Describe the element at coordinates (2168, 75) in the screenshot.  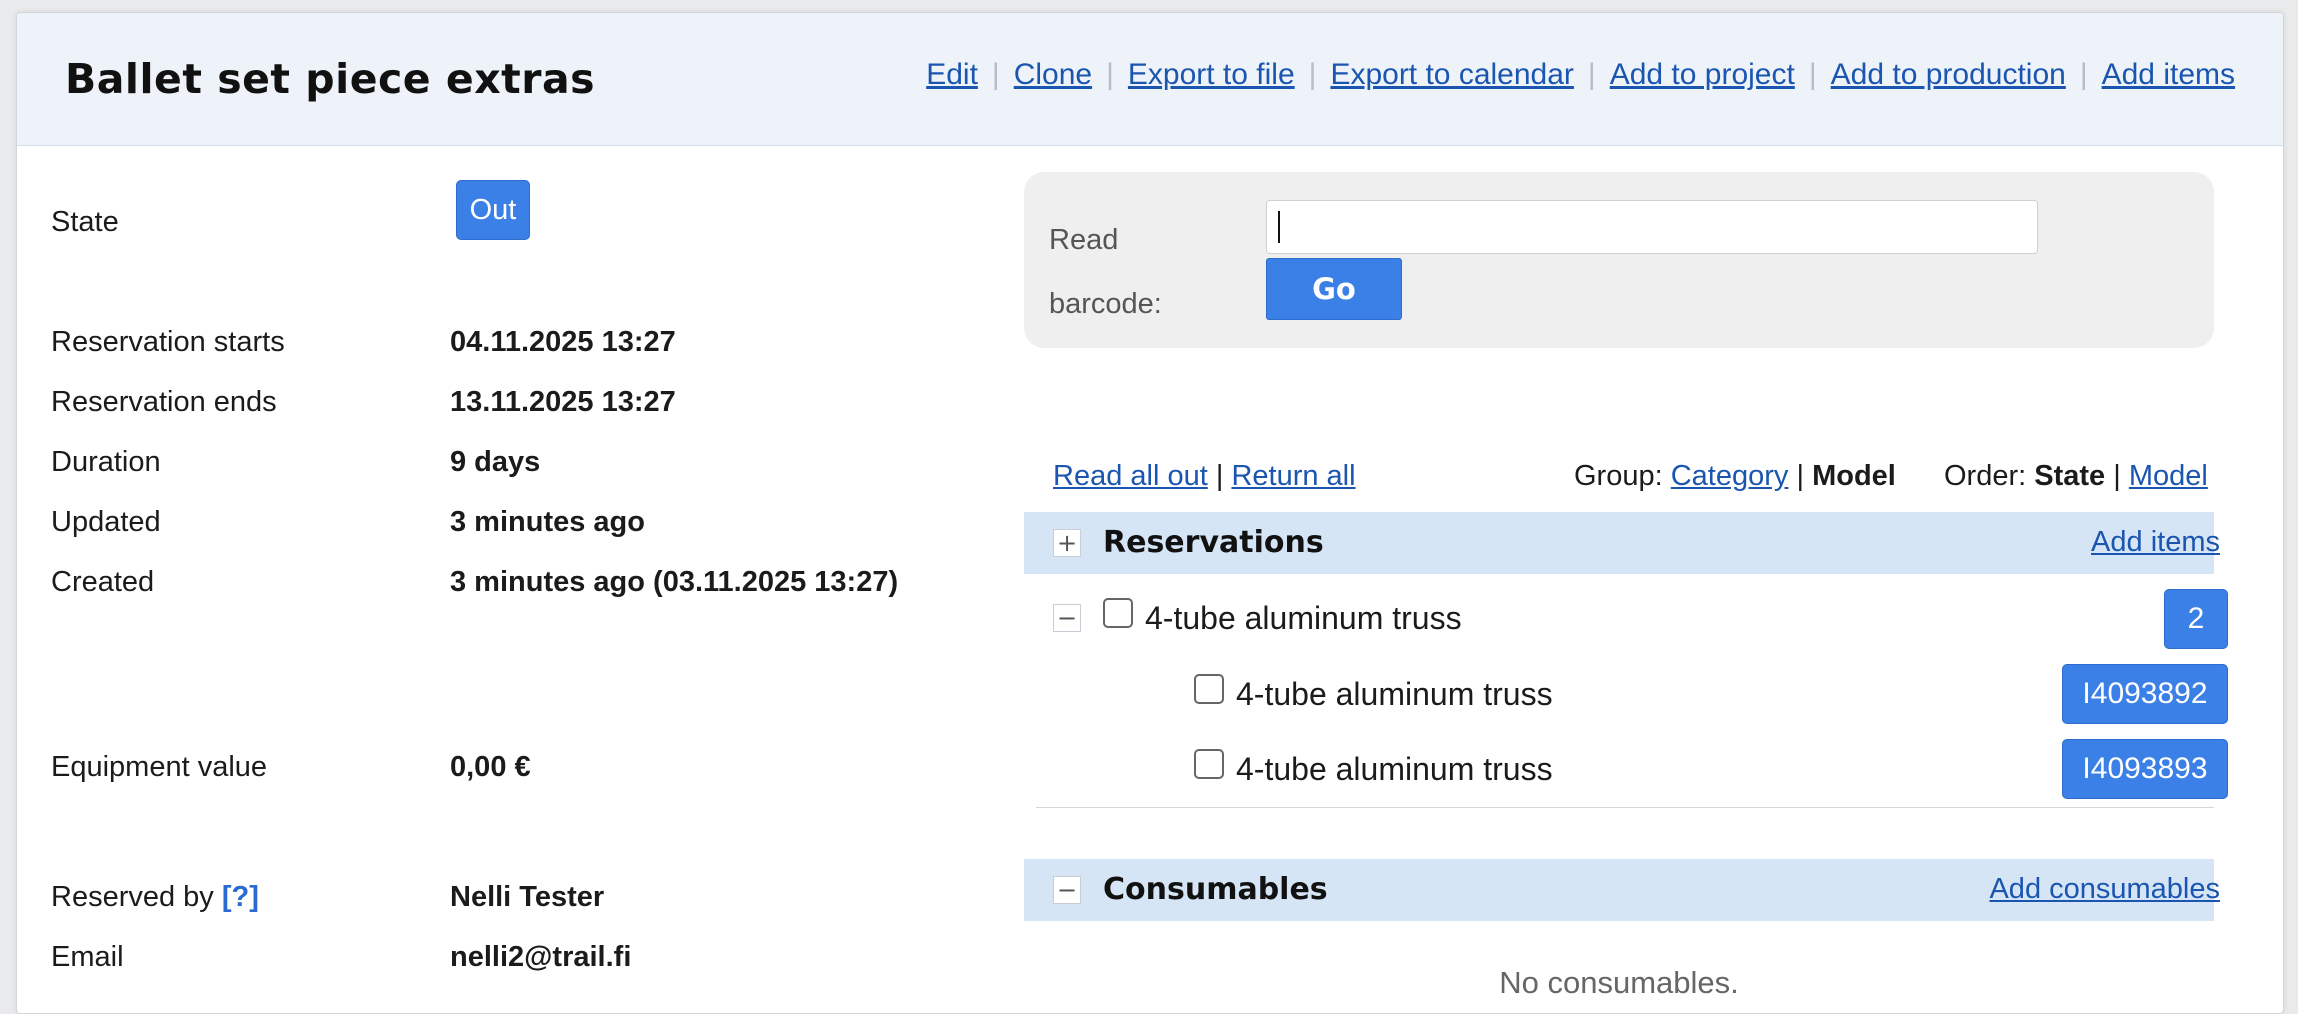
I see `add-items-link: Add items` at that location.